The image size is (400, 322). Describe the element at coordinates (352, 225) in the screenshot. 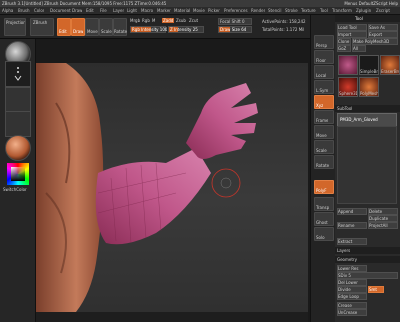

I see `rename-button: Rename` at that location.